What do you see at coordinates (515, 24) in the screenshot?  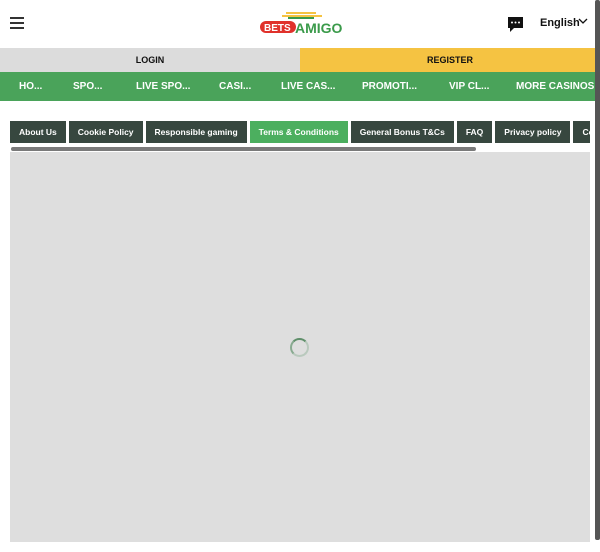 I see `chat-icon` at bounding box center [515, 24].